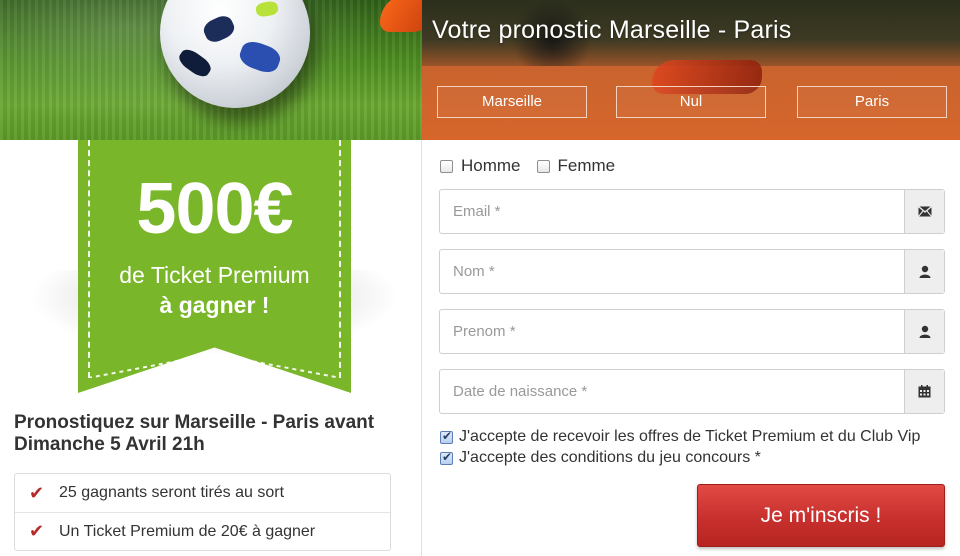 This screenshot has height=556, width=960. What do you see at coordinates (187, 531) in the screenshot?
I see `benefit-text: Un Ticket Premium de 20€ à gagner` at bounding box center [187, 531].